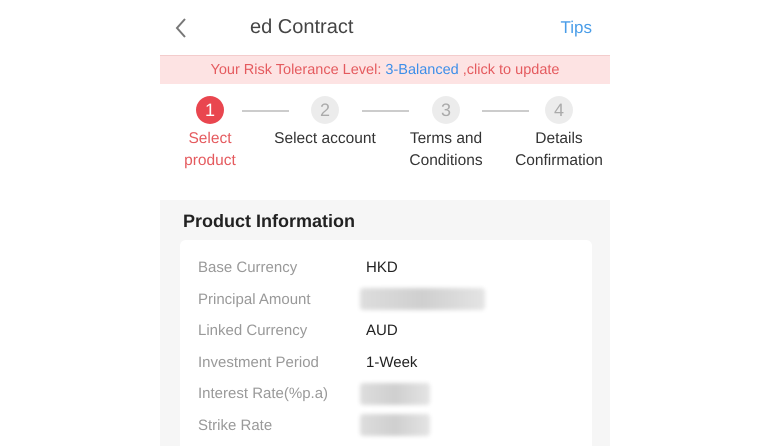 Image resolution: width=771 pixels, height=446 pixels. Describe the element at coordinates (576, 28) in the screenshot. I see `tips-link: Tips` at that location.